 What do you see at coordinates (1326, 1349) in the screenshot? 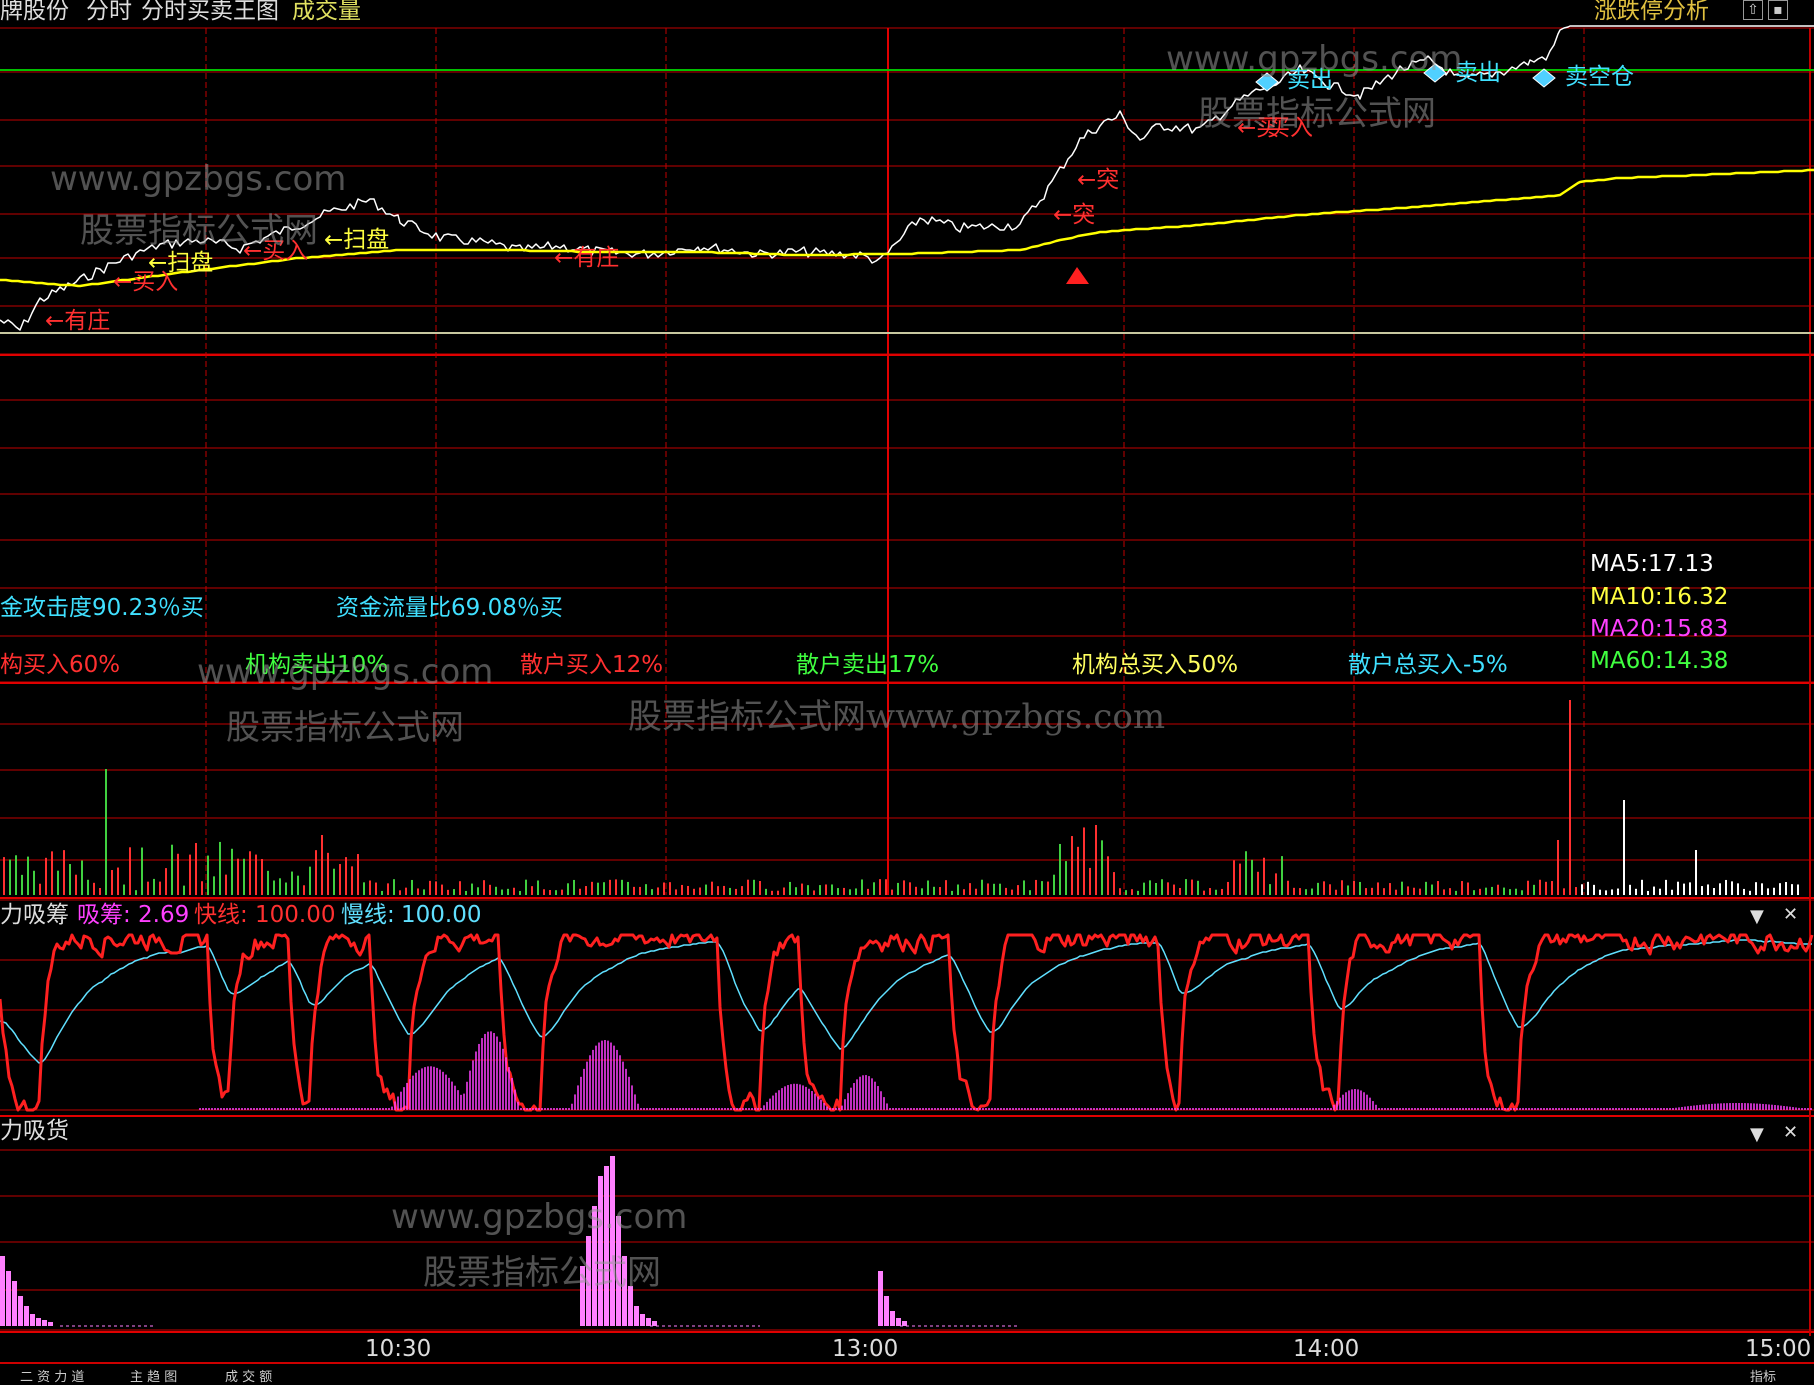
I see `time-tick: 14:00` at bounding box center [1326, 1349].